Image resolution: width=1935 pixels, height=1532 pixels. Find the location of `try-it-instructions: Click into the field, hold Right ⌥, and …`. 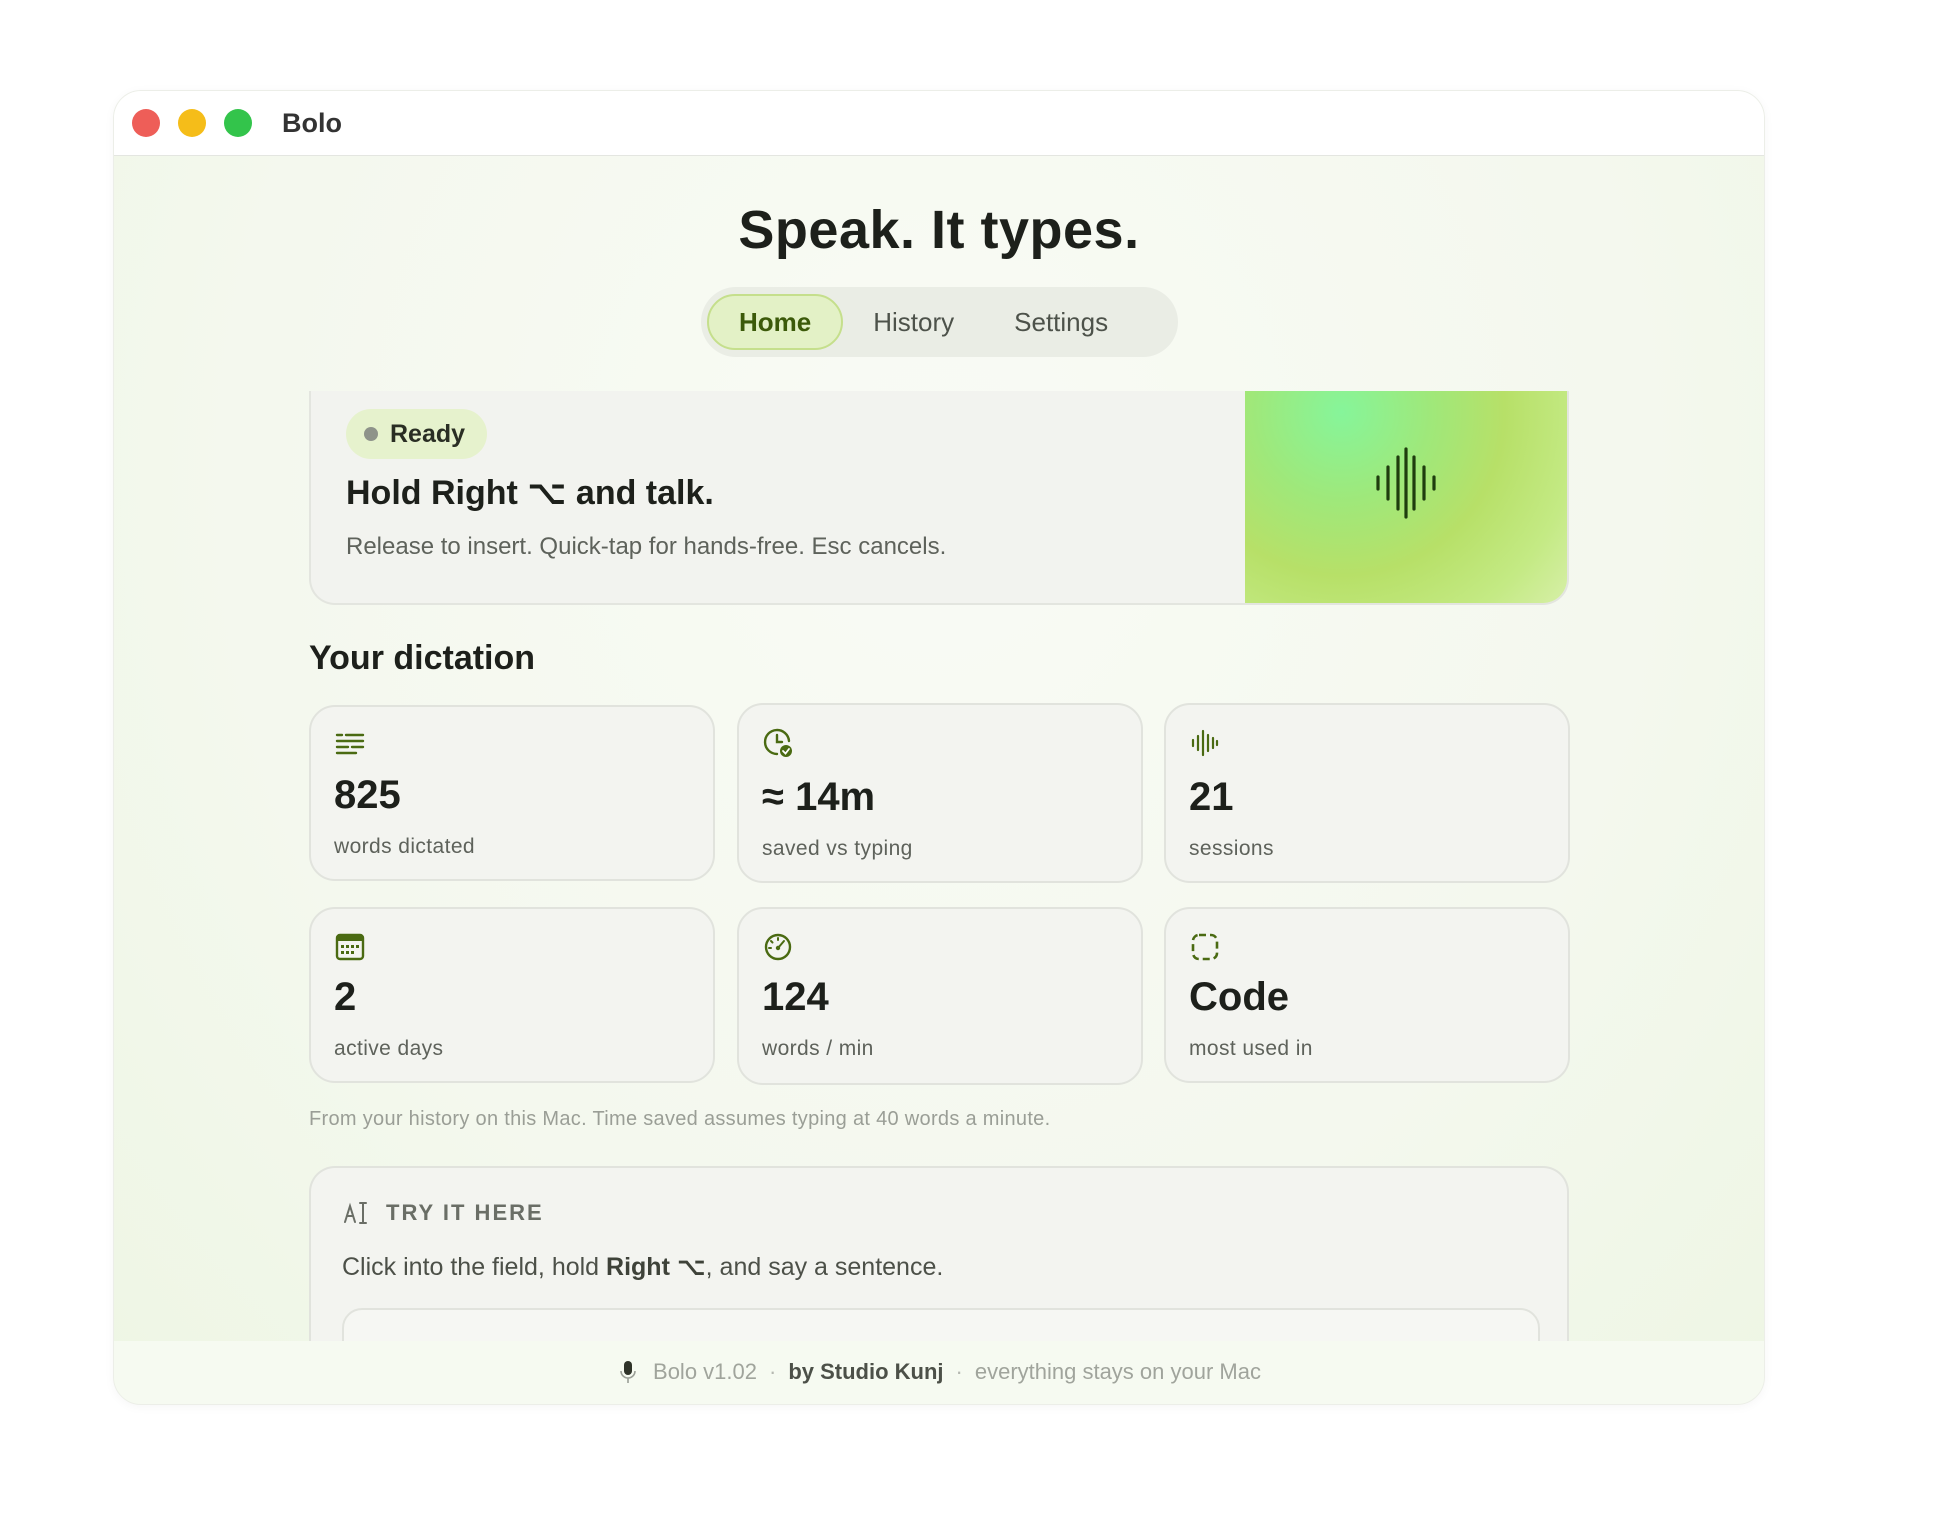

try-it-instructions: Click into the field, hold Right ⌥, and … is located at coordinates (643, 1267).